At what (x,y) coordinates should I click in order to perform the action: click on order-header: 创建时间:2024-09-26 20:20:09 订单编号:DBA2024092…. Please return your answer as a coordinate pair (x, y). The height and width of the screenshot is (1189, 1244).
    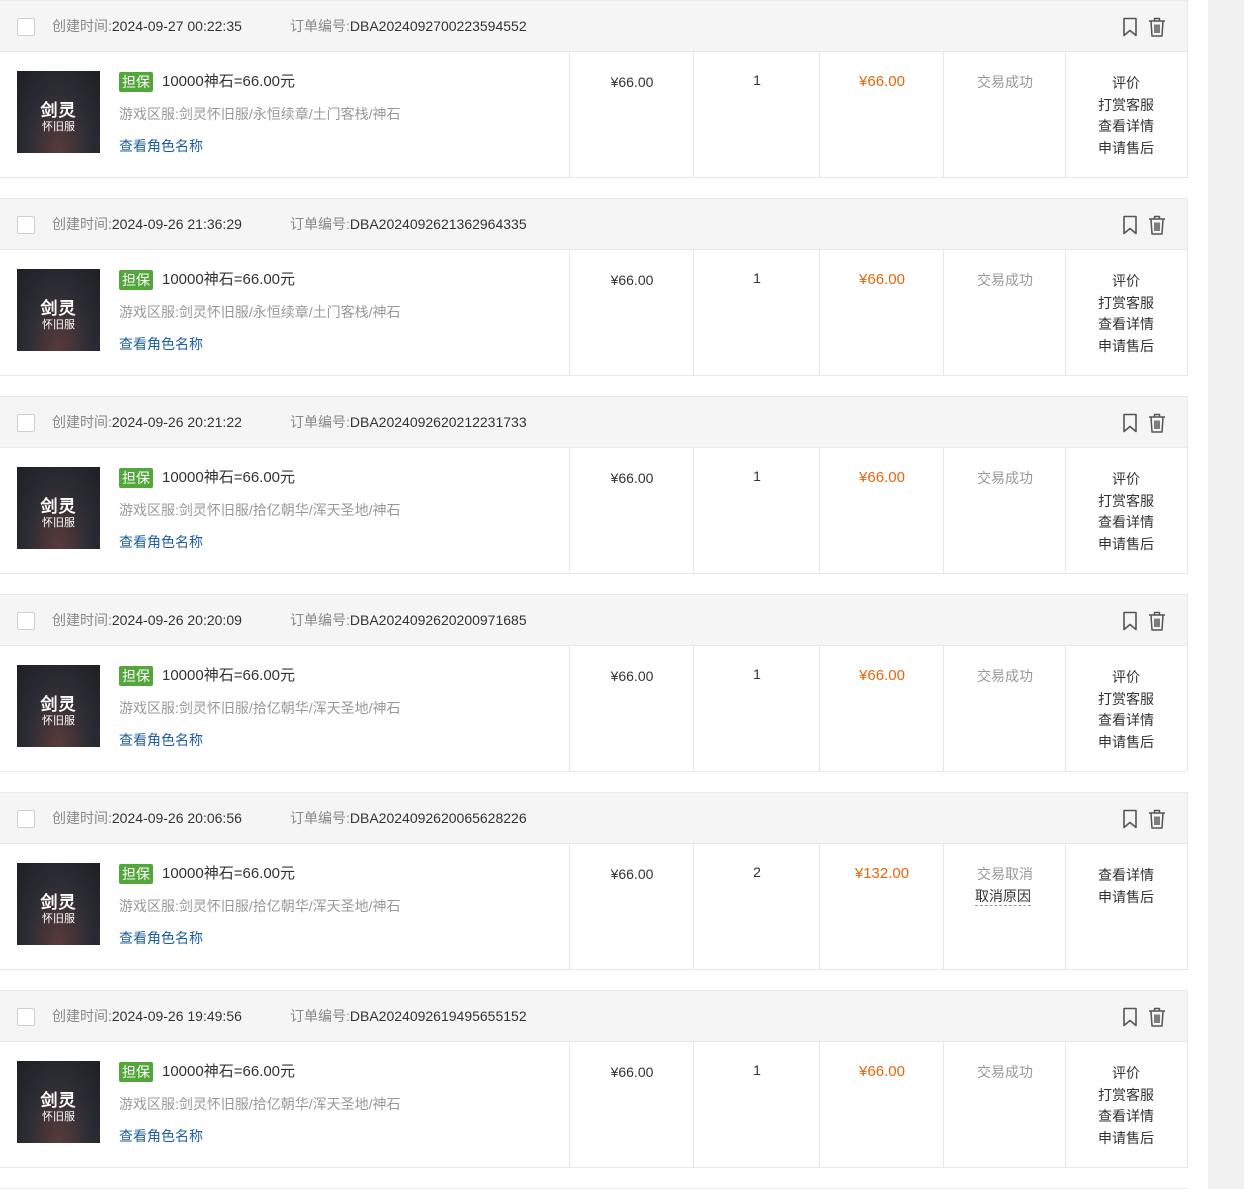
    Looking at the image, I should click on (594, 620).